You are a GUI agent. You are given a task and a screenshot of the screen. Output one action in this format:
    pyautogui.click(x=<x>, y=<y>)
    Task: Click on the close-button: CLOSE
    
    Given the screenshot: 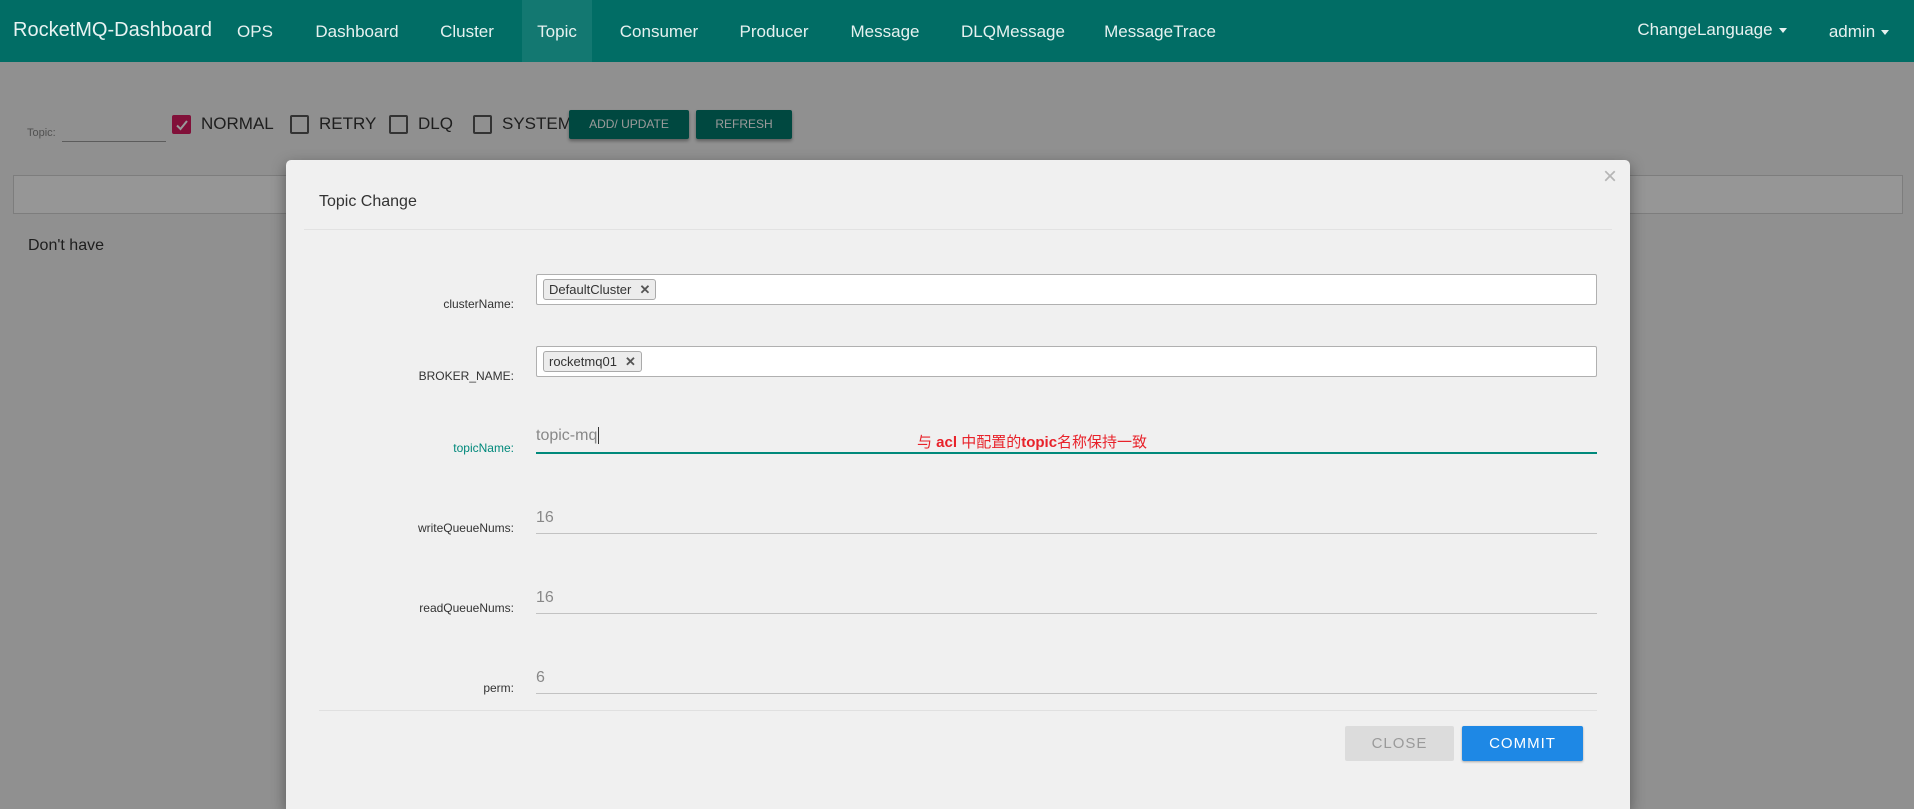 What is the action you would take?
    pyautogui.click(x=1399, y=743)
    